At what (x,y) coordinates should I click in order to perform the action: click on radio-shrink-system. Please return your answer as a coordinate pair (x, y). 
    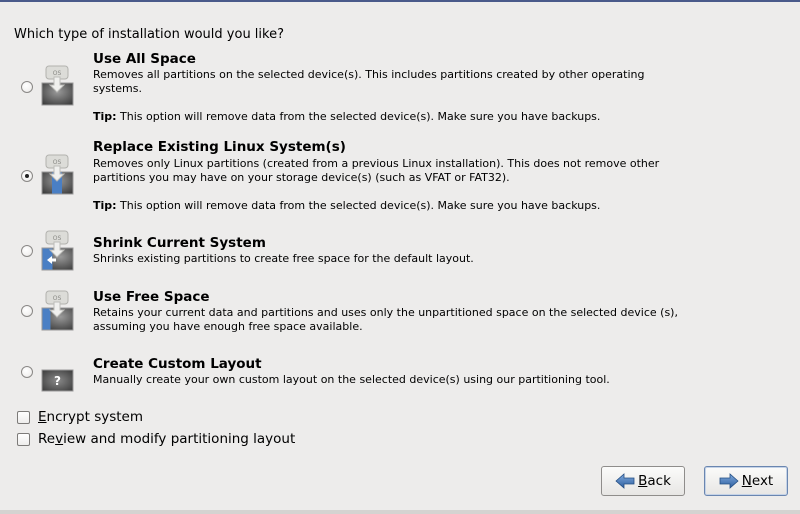
    Looking at the image, I should click on (27, 251).